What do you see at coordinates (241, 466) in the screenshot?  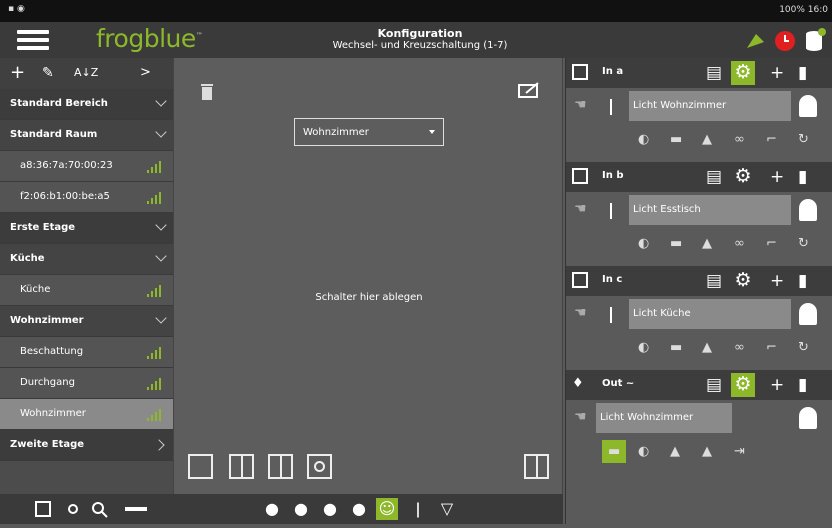 I see `switch-template-double` at bounding box center [241, 466].